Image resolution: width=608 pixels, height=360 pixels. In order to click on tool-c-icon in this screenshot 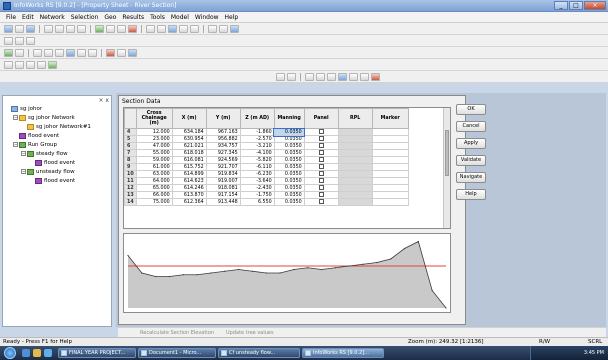, I will do `click(59, 52)`.